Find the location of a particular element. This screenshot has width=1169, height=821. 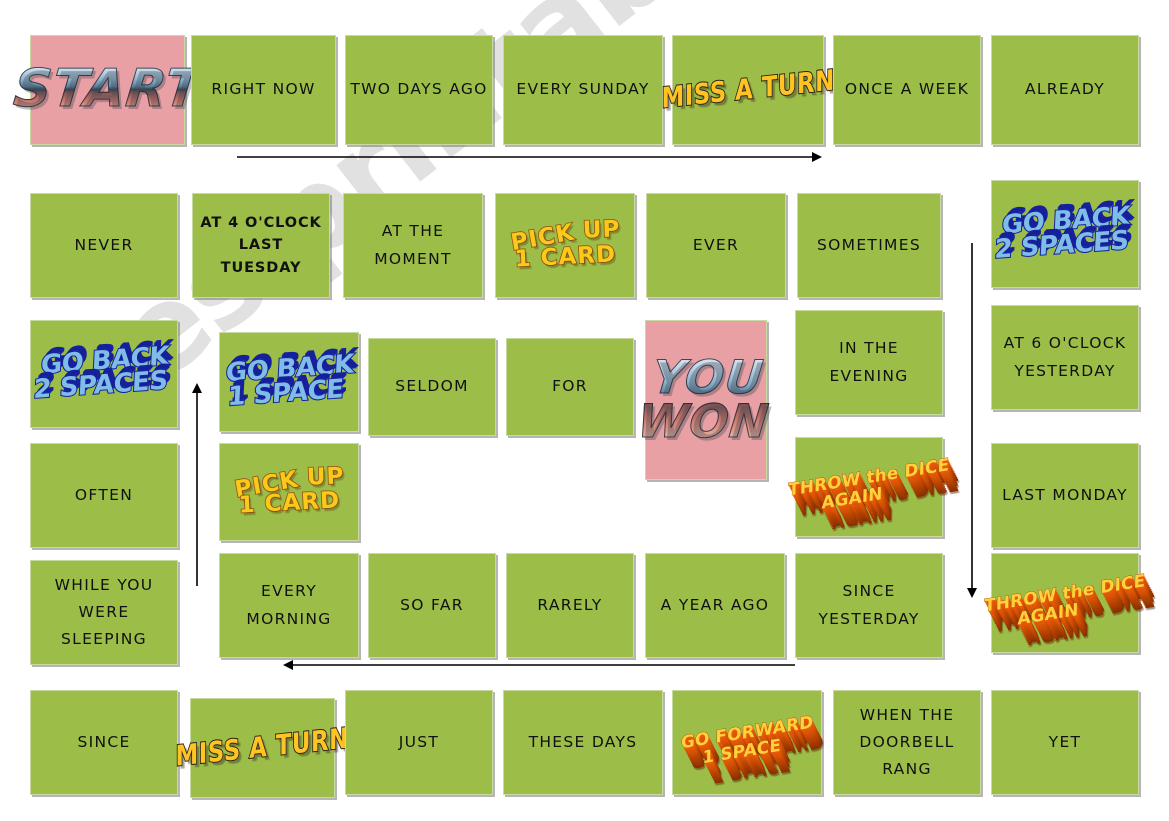

board-tile-once-a-week: ONCE A WEEK is located at coordinates (907, 90).